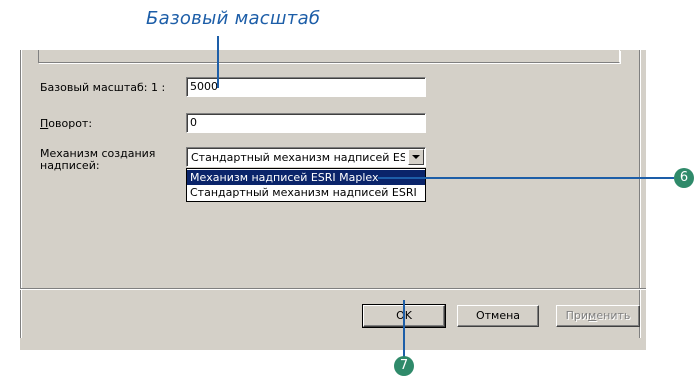 The image size is (698, 378). I want to click on callout-title: Базовый масштаб, so click(233, 18).